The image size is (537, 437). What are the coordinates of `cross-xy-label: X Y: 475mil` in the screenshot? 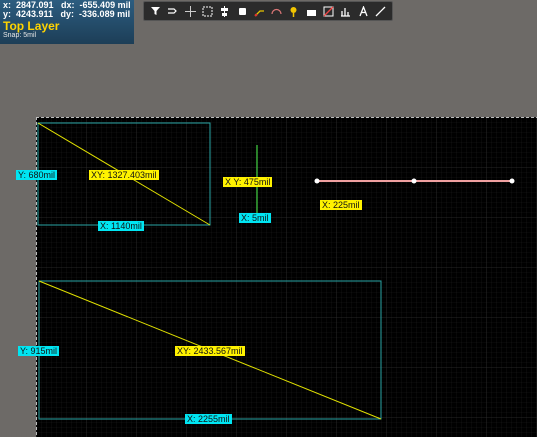 It's located at (248, 182).